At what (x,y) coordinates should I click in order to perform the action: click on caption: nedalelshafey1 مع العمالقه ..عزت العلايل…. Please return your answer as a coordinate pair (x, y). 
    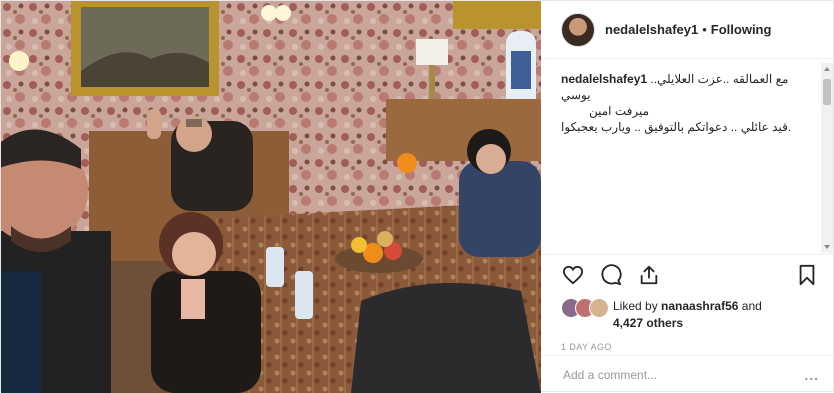
    Looking at the image, I should click on (688, 103).